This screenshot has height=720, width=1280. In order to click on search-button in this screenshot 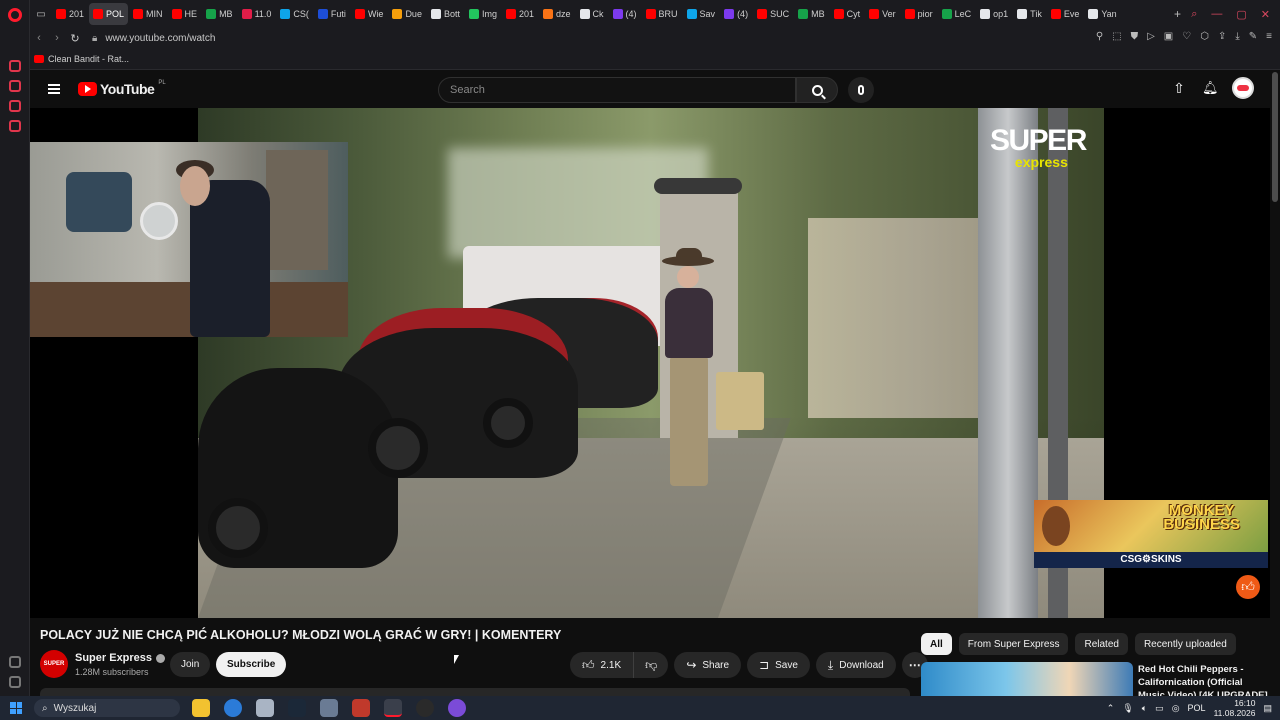, I will do `click(817, 90)`.